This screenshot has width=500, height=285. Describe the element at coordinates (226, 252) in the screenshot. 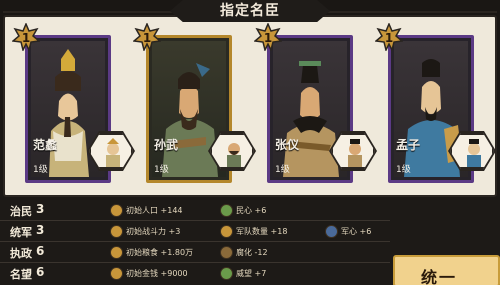

I see `corruption-icon` at that location.